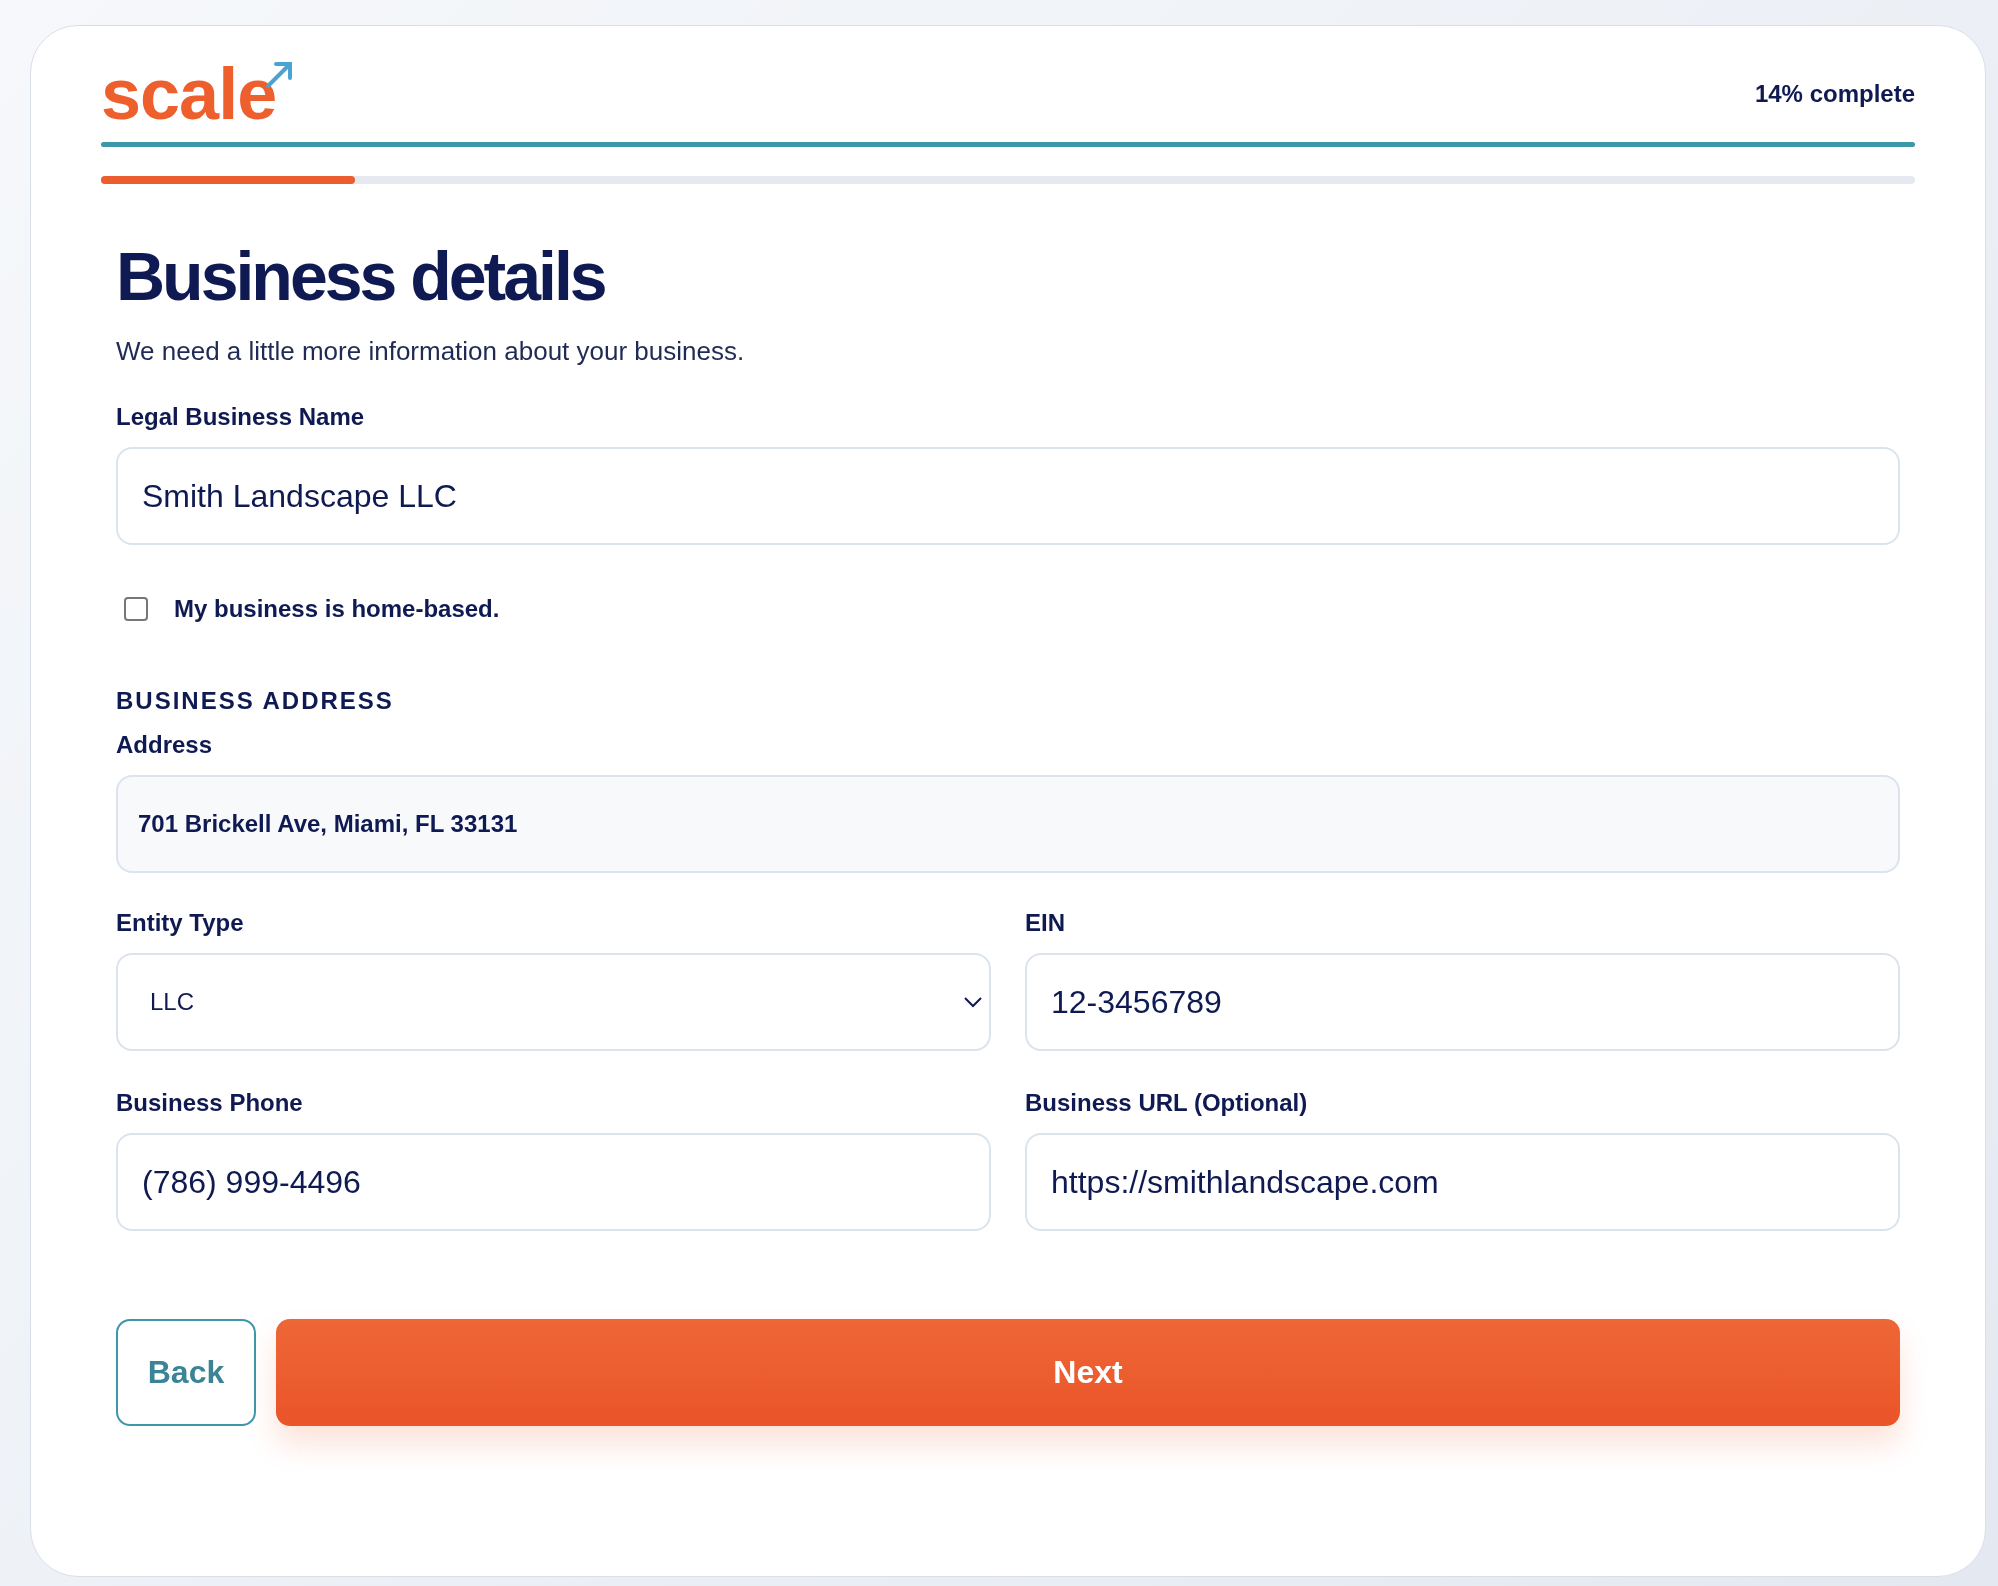 The width and height of the screenshot is (1998, 1586). Describe the element at coordinates (337, 609) in the screenshot. I see `checkbox-label: My business is home-based.` at that location.